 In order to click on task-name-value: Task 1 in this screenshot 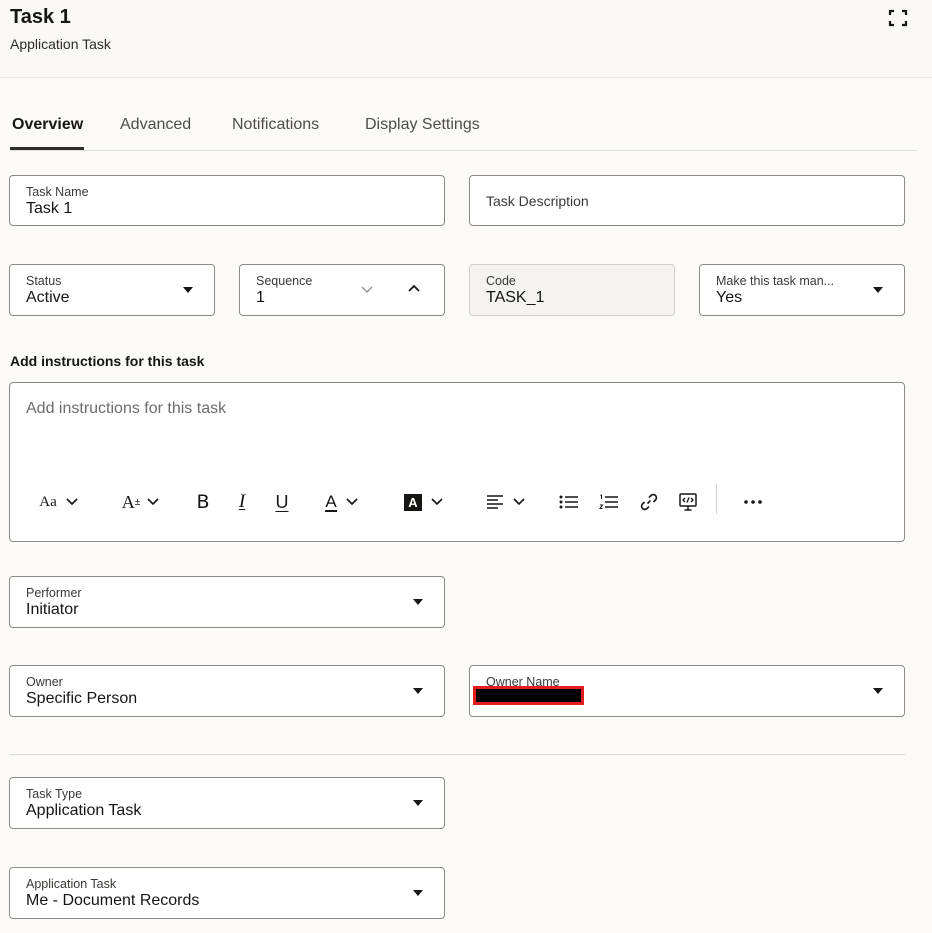, I will do `click(49, 208)`.